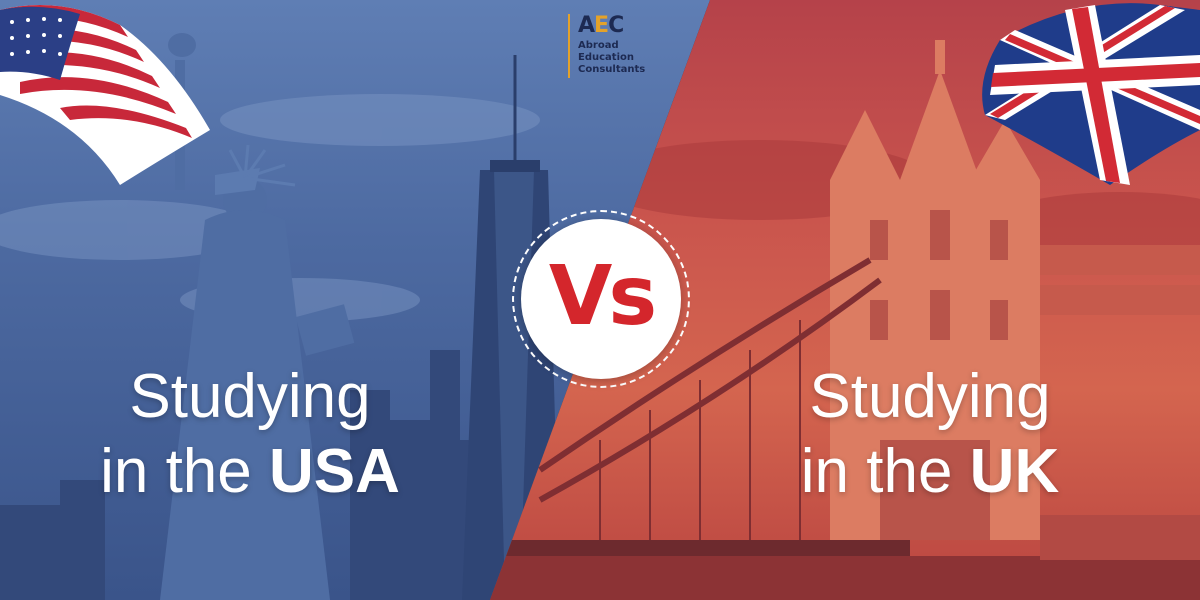 The height and width of the screenshot is (600, 1200). I want to click on uk-heading-country: UK, so click(1014, 471).